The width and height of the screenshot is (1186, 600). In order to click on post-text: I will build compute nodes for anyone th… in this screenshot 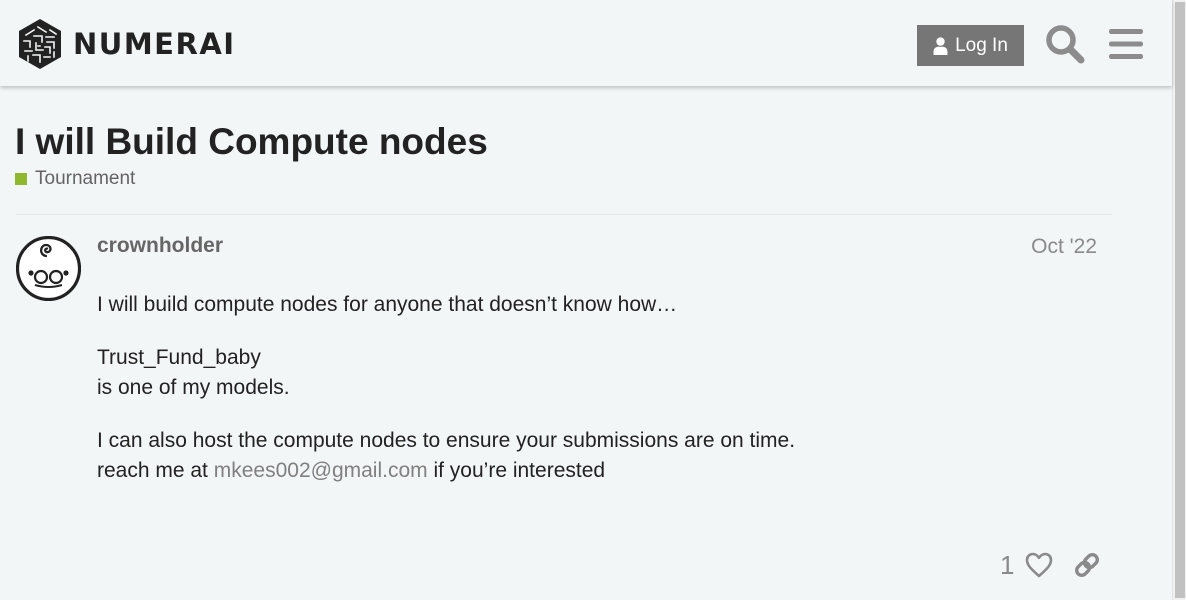, I will do `click(387, 304)`.